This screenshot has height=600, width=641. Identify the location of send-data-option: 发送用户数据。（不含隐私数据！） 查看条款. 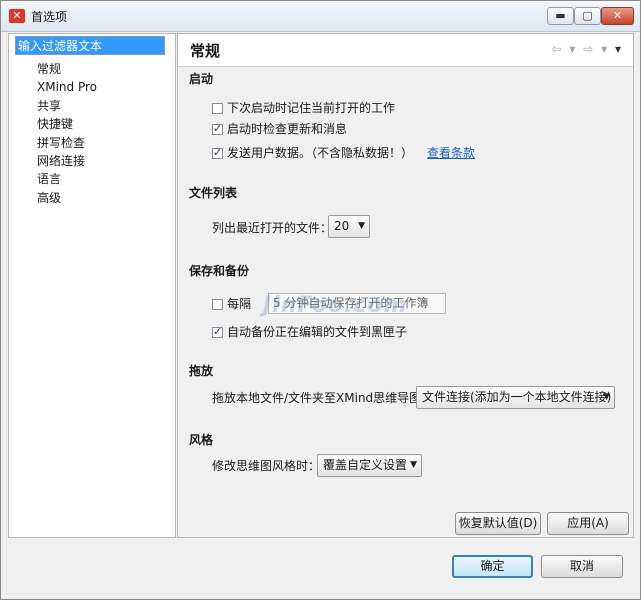
(343, 153).